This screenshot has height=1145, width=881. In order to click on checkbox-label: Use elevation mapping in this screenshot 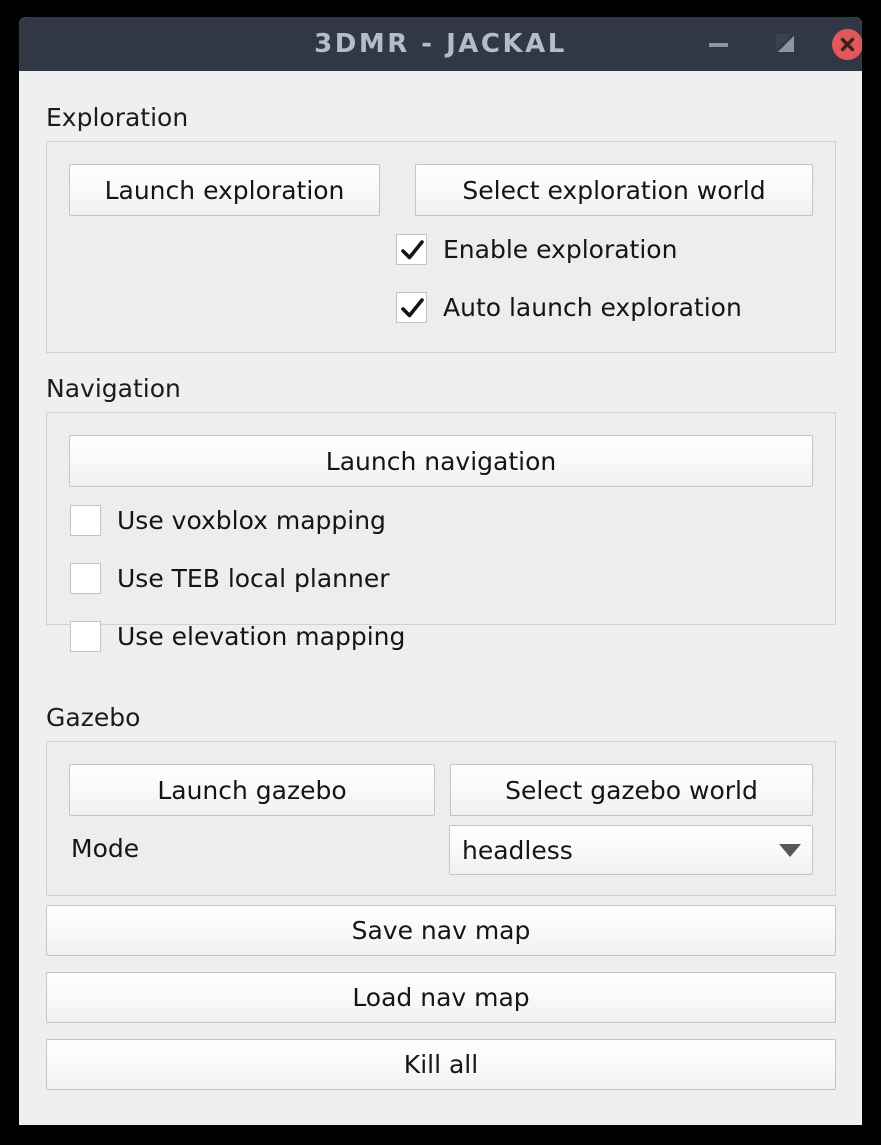, I will do `click(261, 636)`.